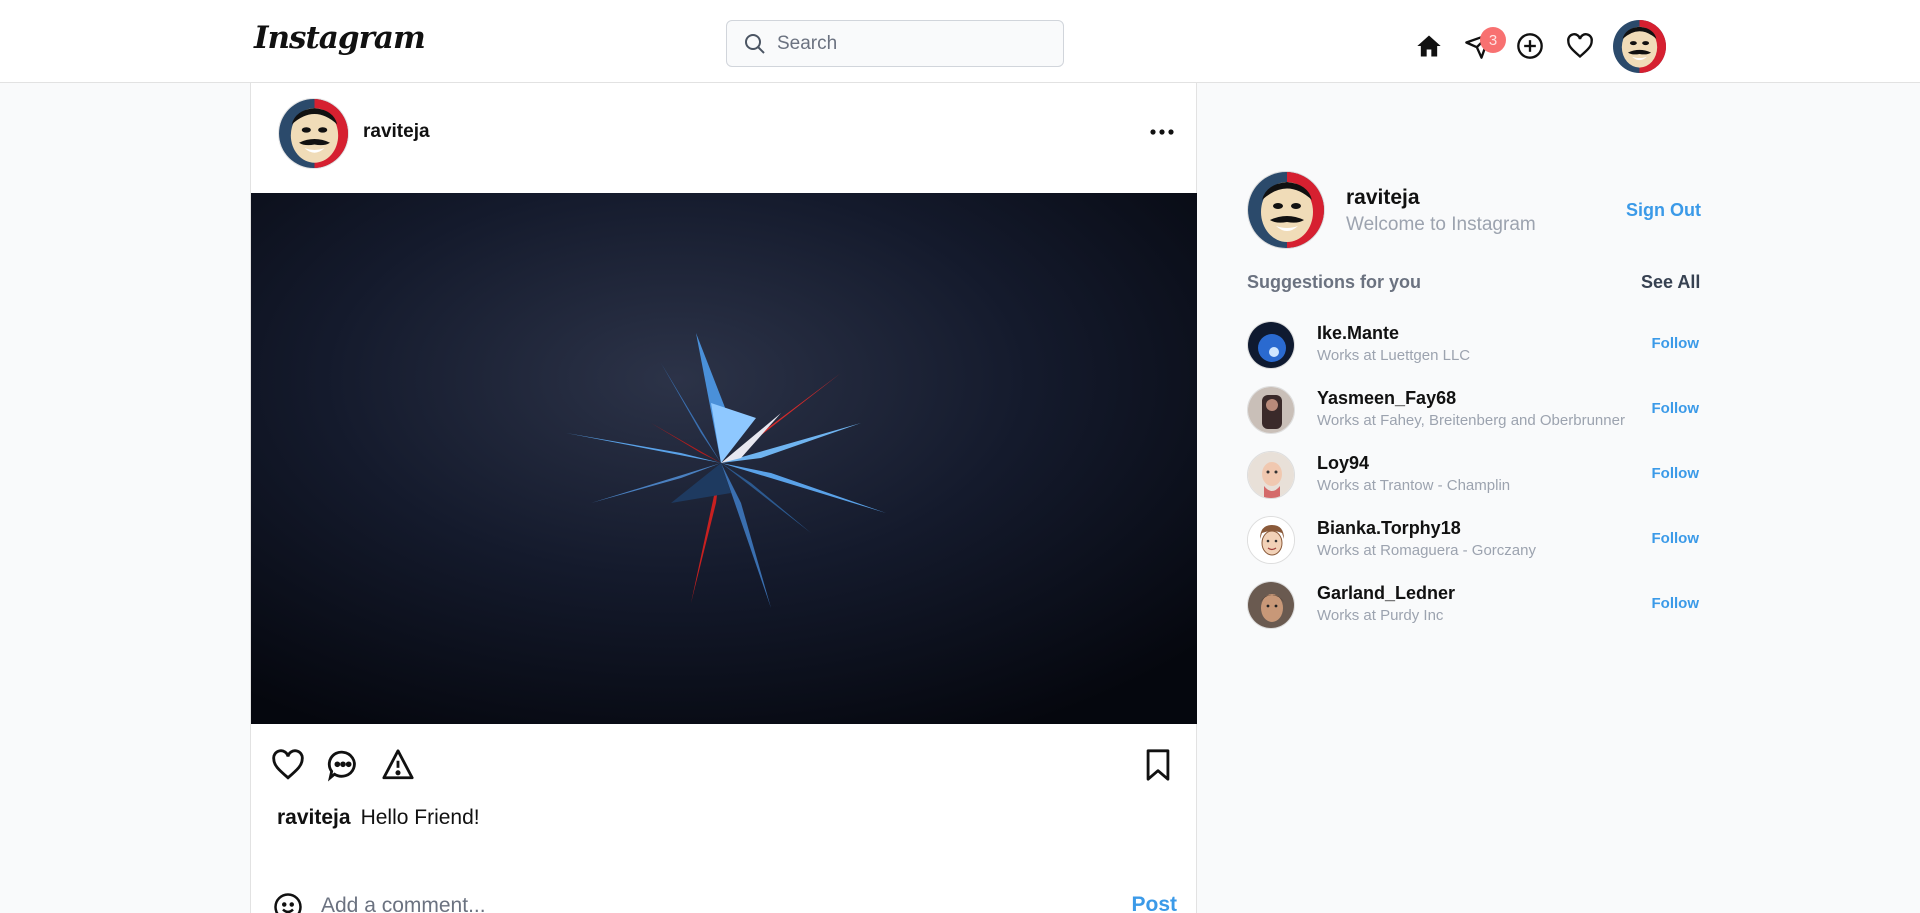  What do you see at coordinates (1154, 903) in the screenshot?
I see `post-comment-button: Post` at bounding box center [1154, 903].